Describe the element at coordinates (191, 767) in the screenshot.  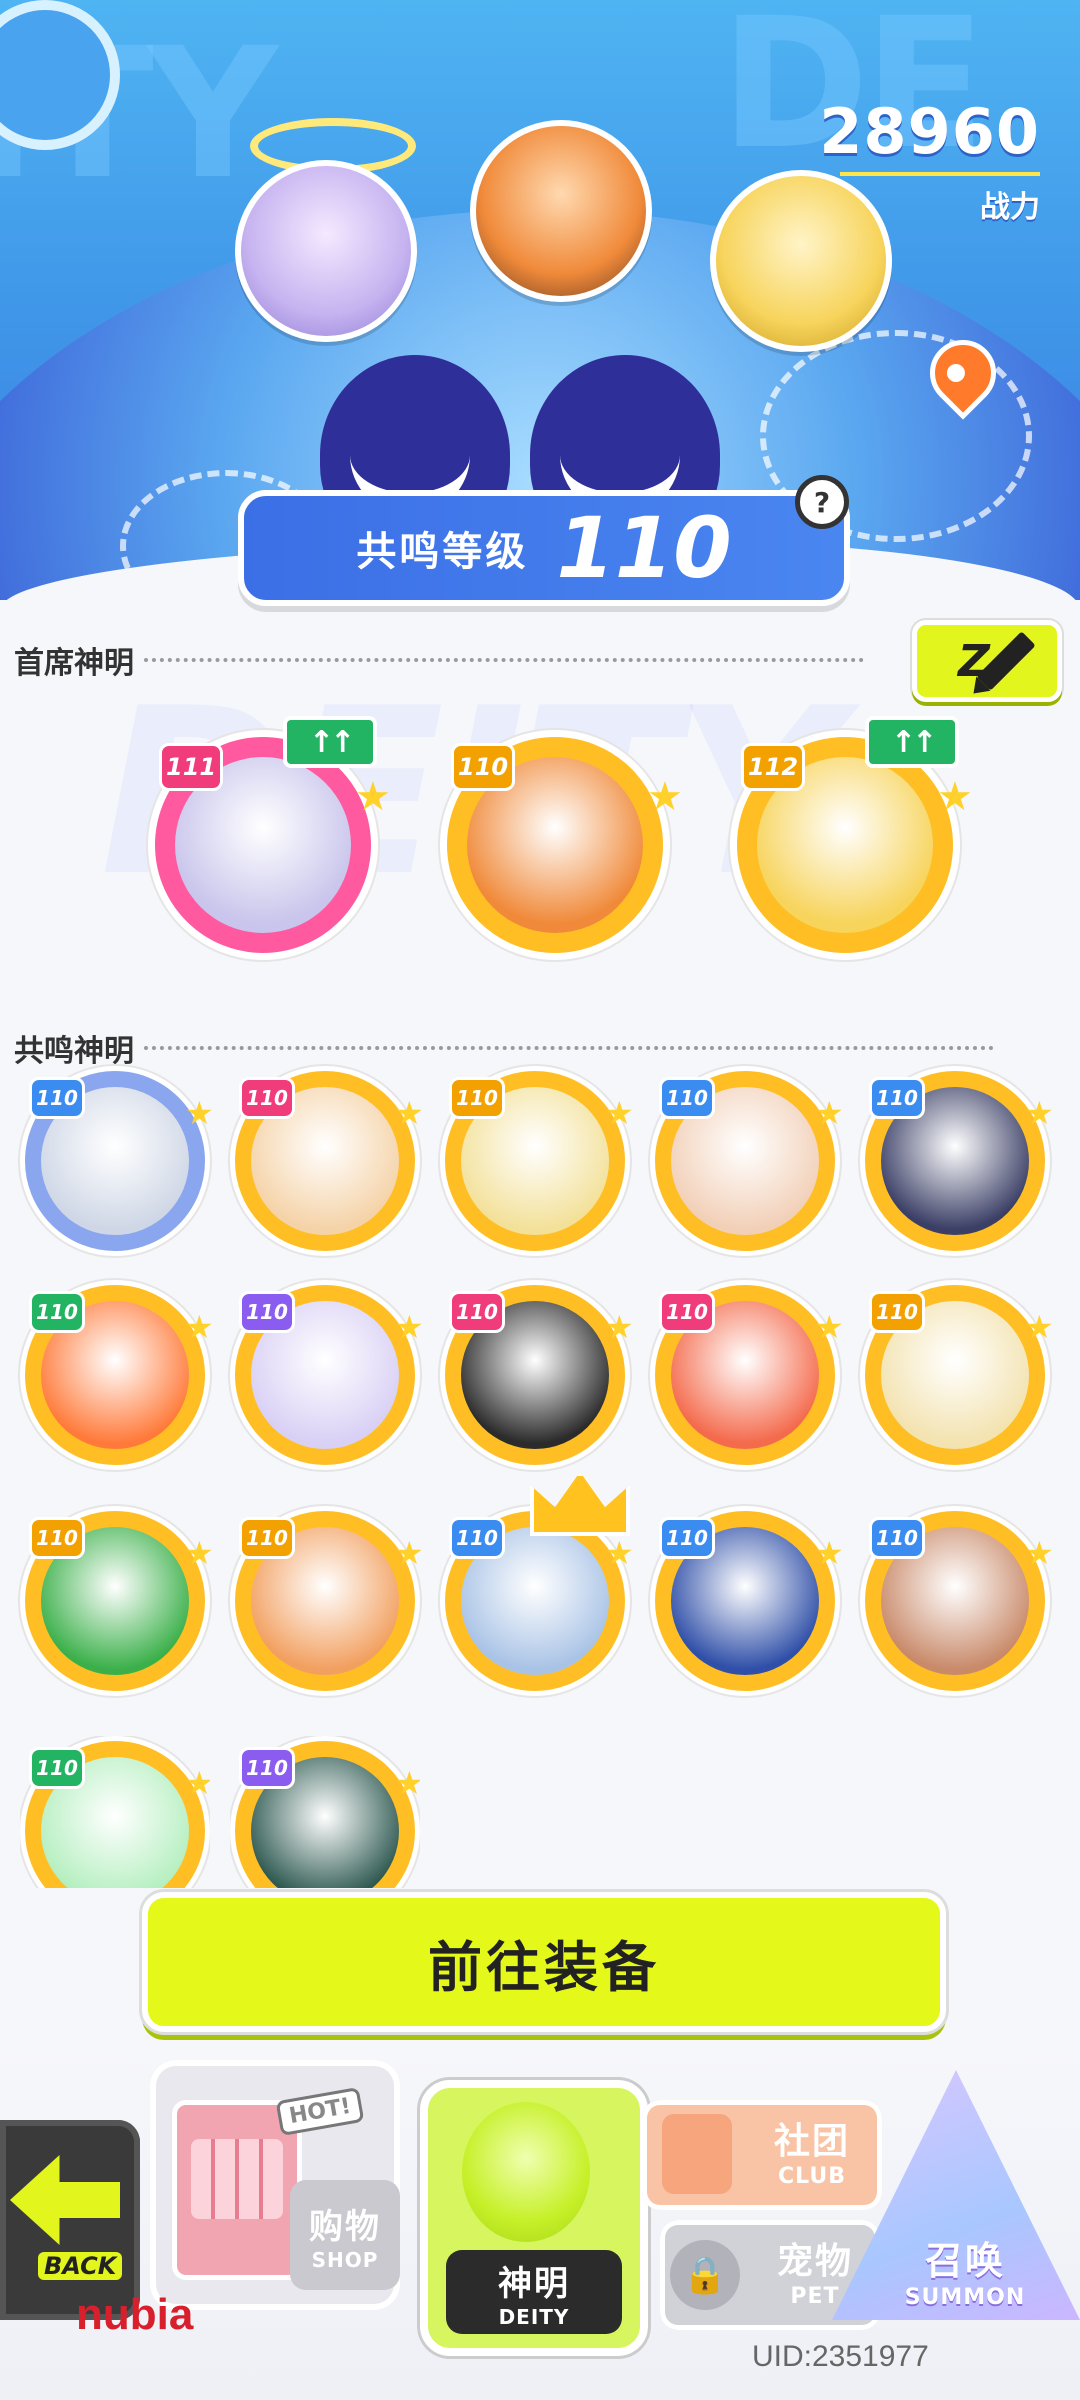
I see `deity-level-badge: 111` at that location.